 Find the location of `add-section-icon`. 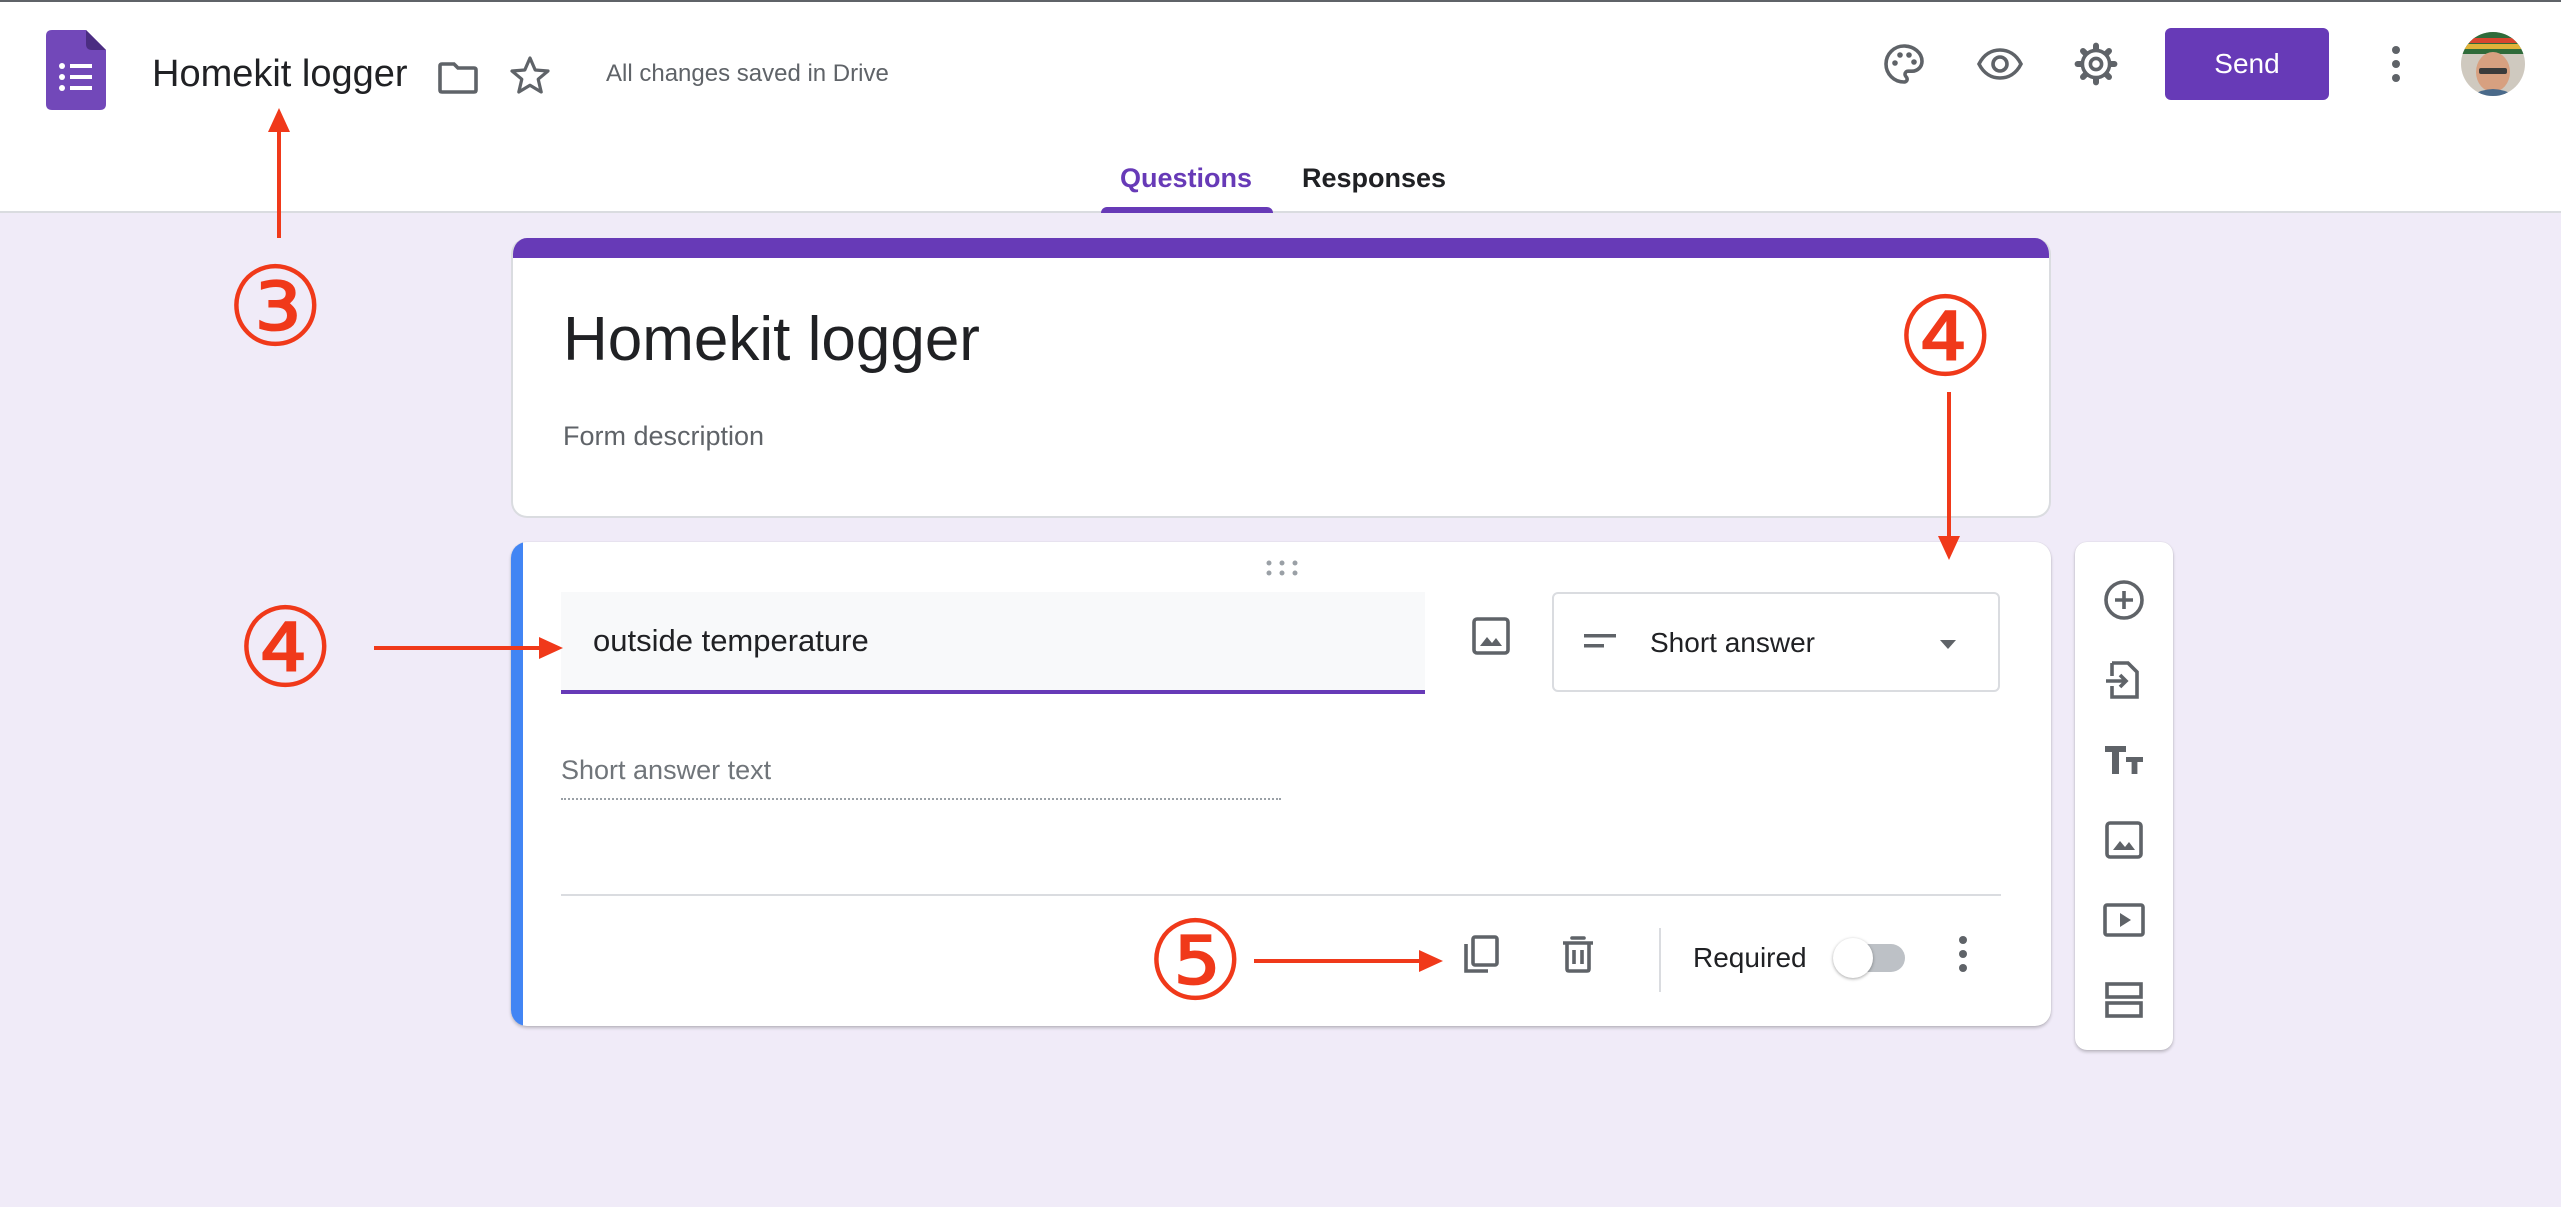

add-section-icon is located at coordinates (2124, 1000).